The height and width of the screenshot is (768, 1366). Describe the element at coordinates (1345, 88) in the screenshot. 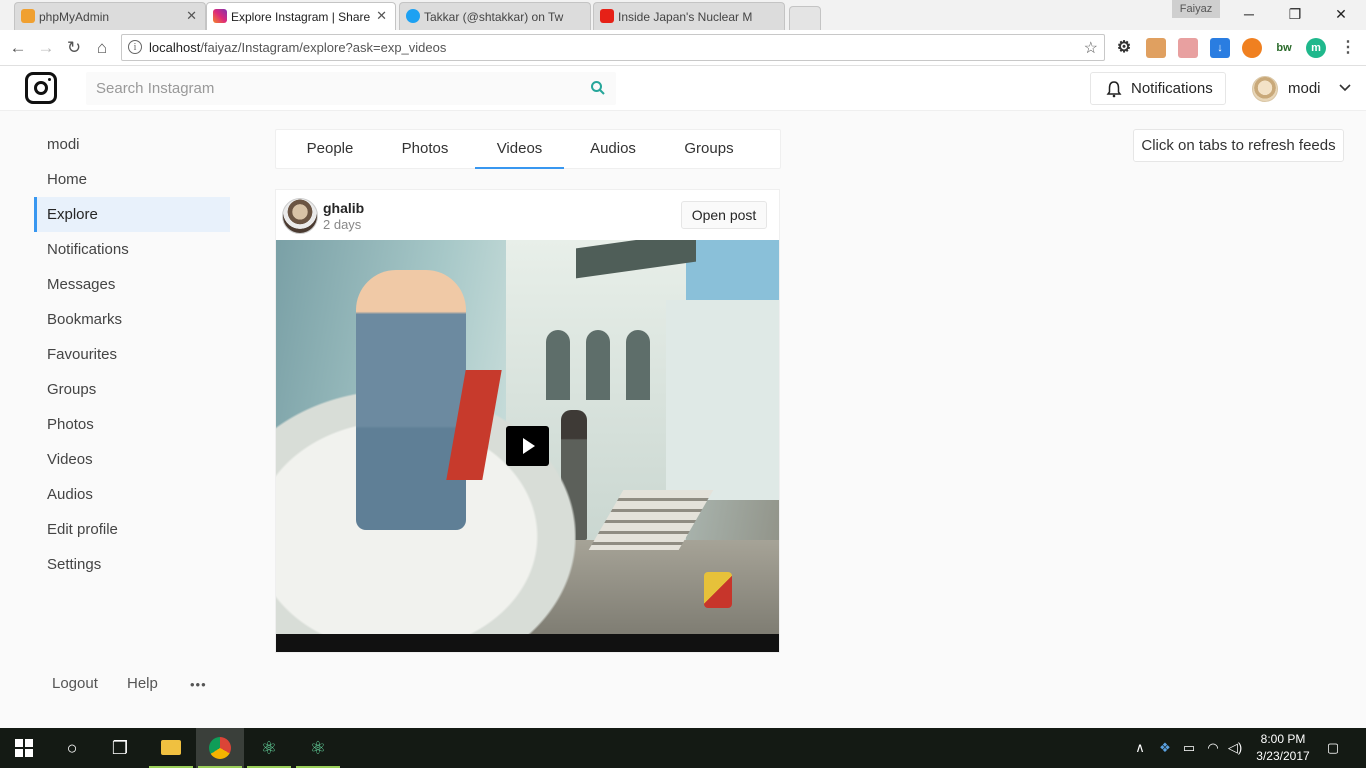

I see `chevron-down-icon` at that location.